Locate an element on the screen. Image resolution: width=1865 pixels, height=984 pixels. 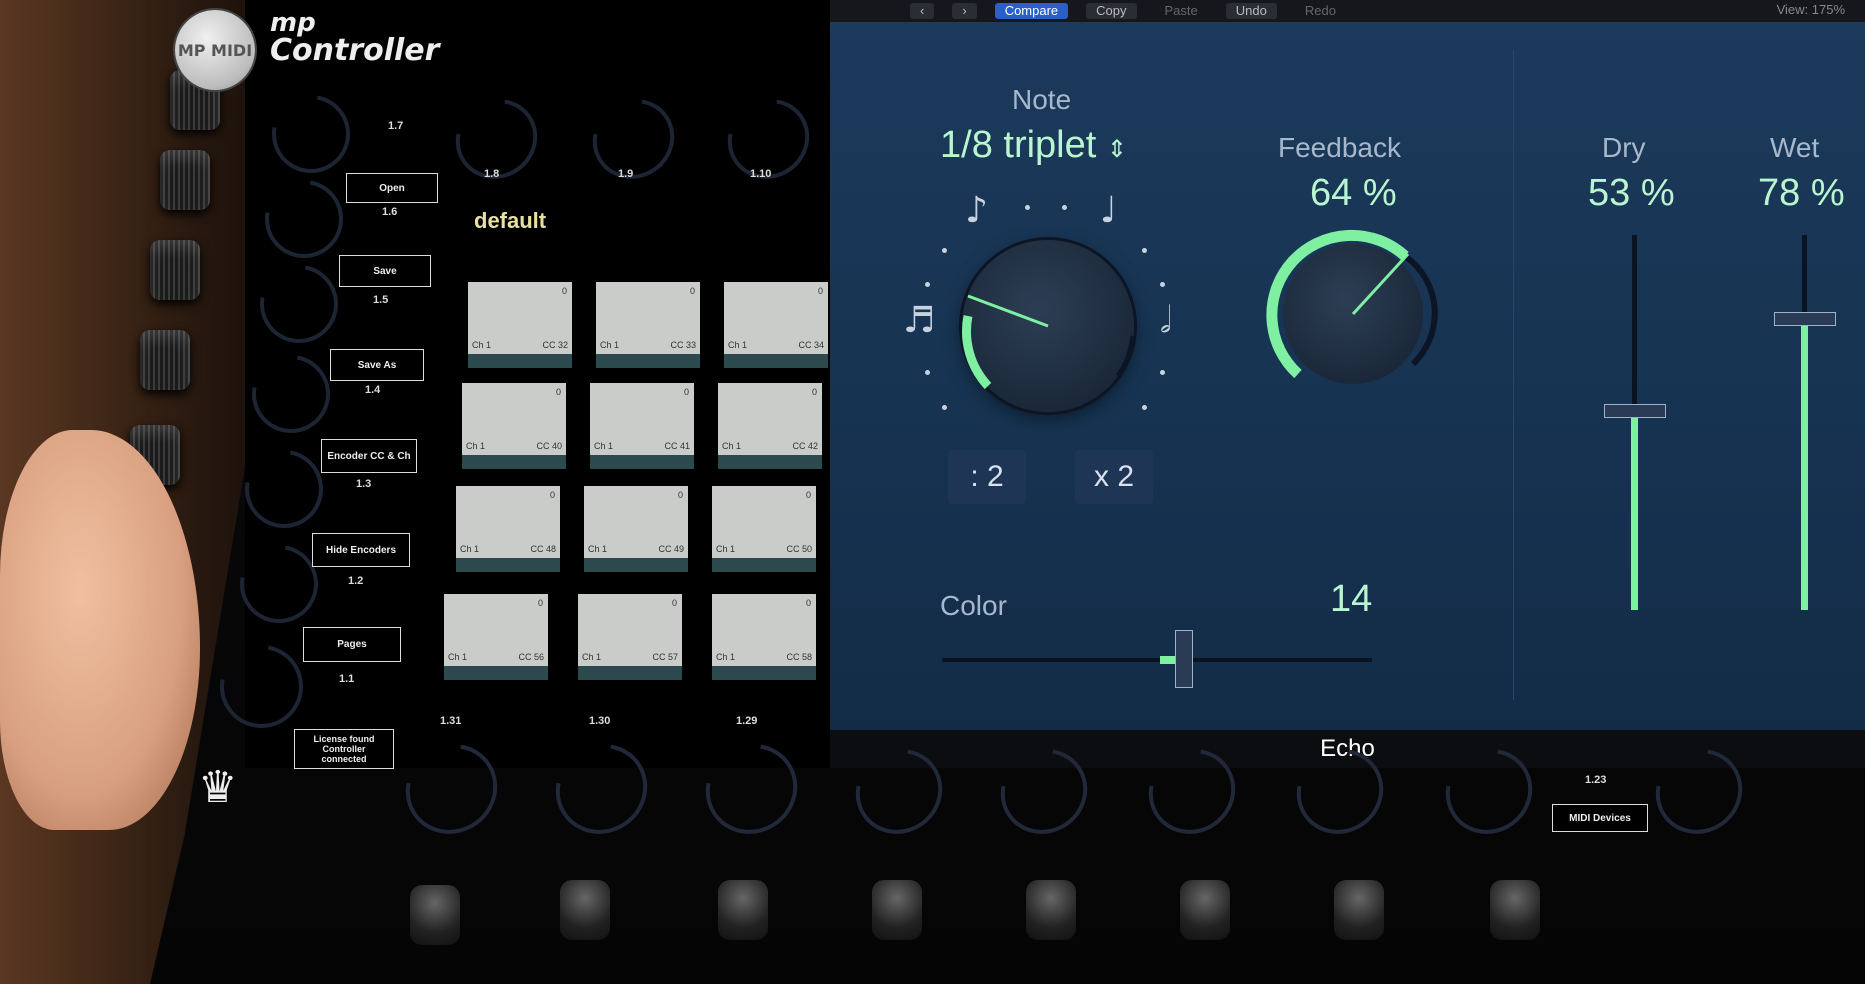
section-divider is located at coordinates (1513, 375).